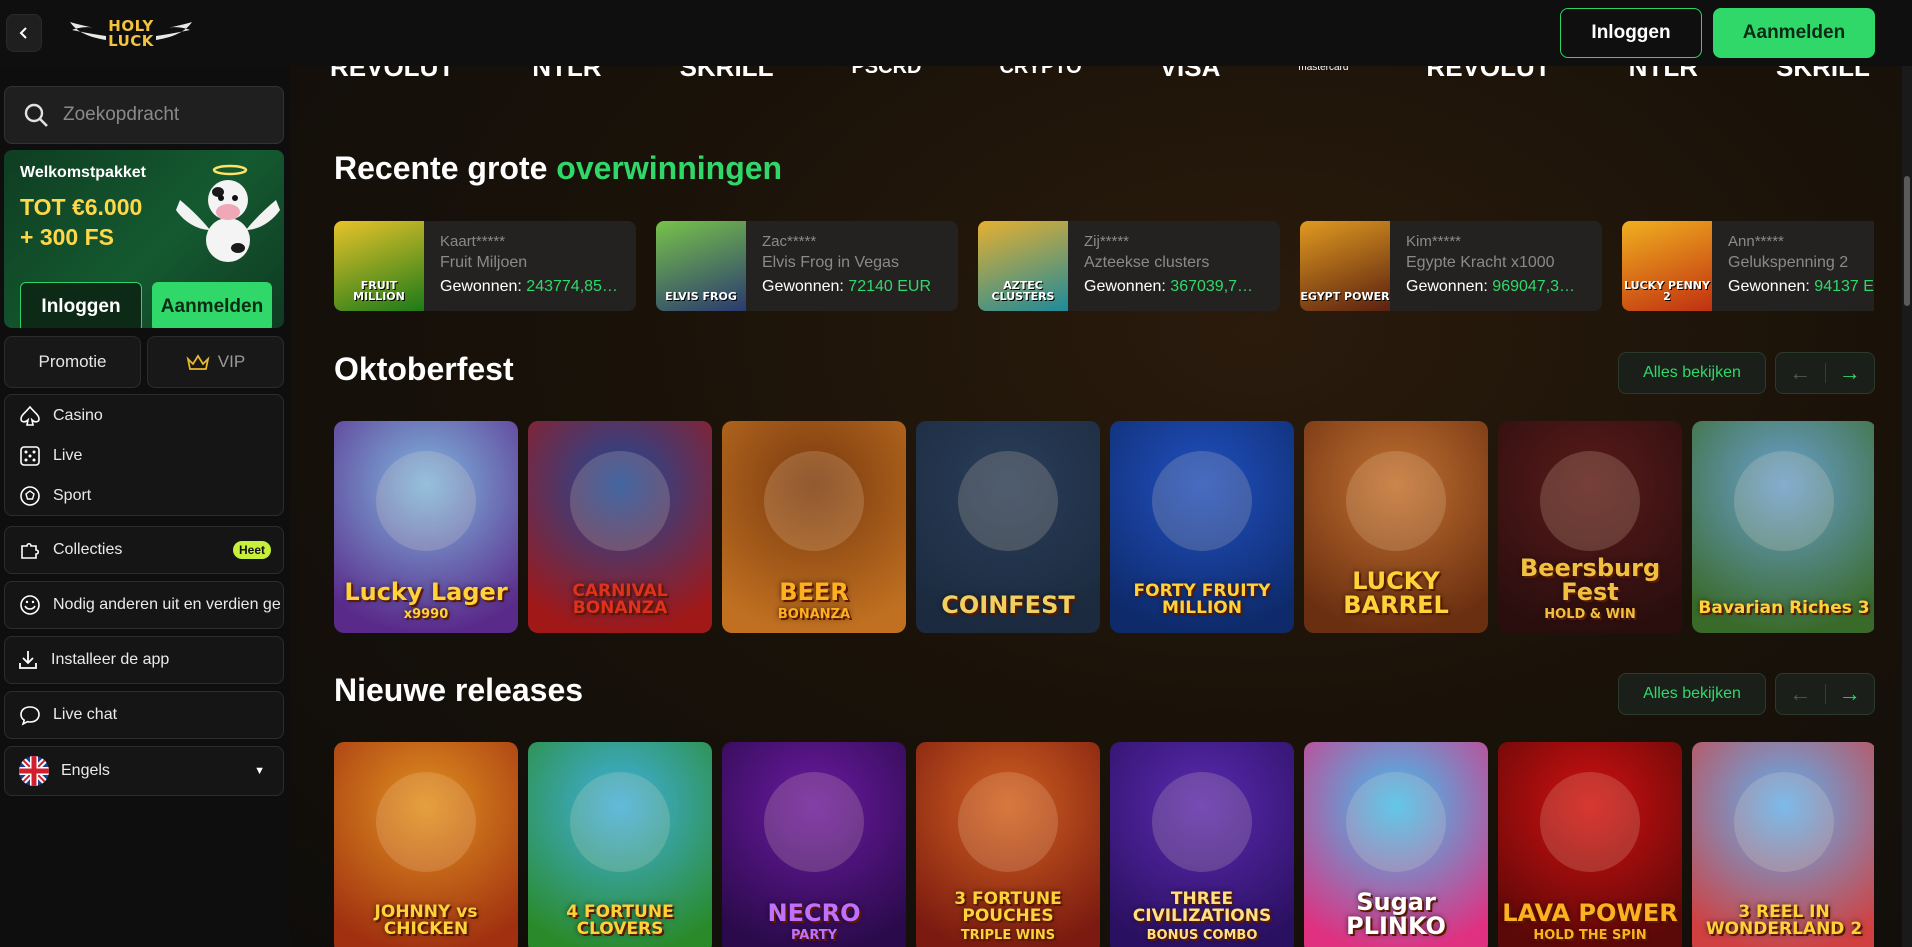 The image size is (1912, 947). What do you see at coordinates (1784, 920) in the screenshot?
I see `game-title: 3 REEL IN WONDERLAND 2` at bounding box center [1784, 920].